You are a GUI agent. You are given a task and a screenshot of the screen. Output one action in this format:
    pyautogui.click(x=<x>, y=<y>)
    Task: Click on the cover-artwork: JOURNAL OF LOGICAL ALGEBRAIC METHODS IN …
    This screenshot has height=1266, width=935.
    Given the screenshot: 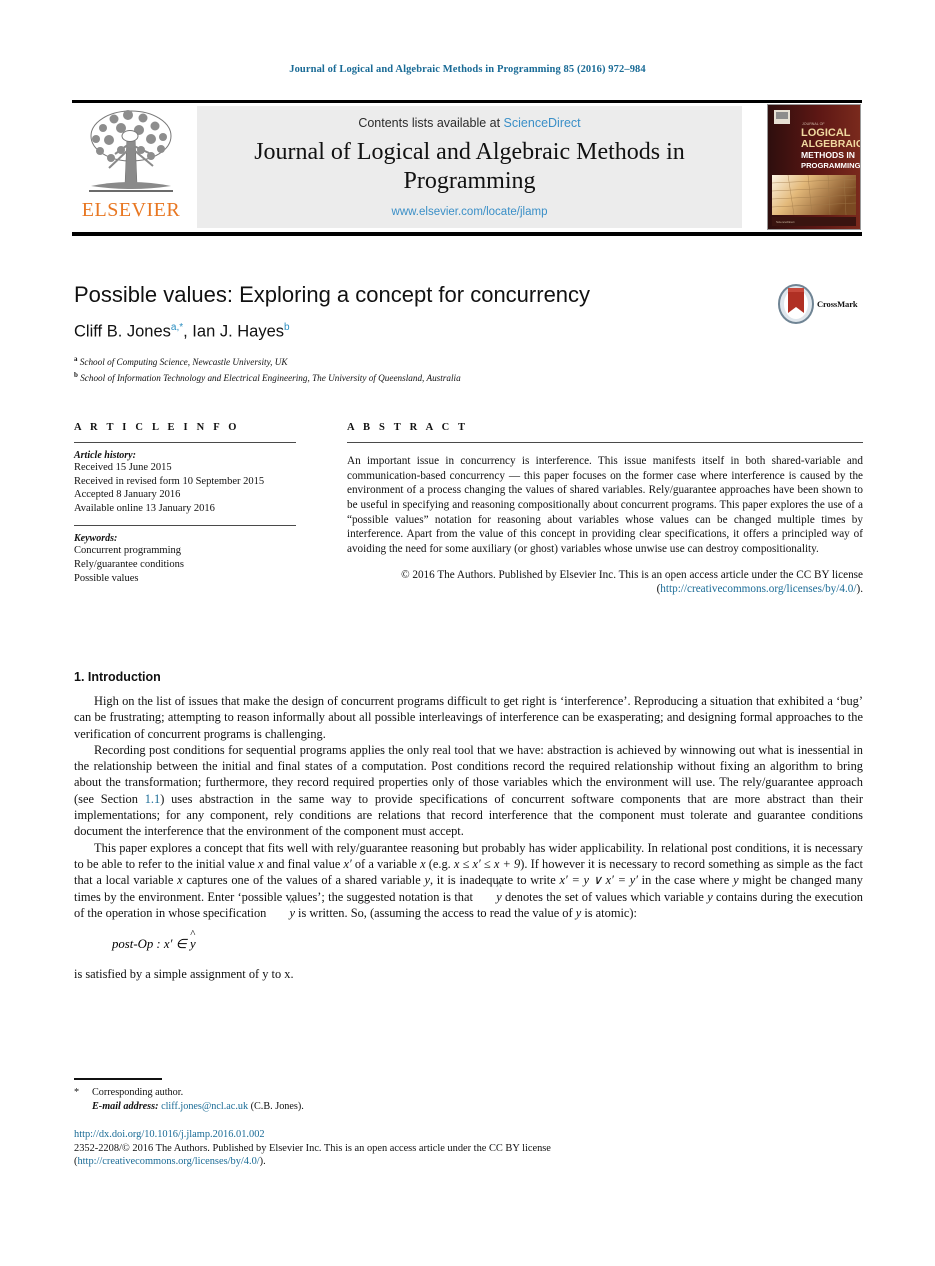 What is the action you would take?
    pyautogui.click(x=814, y=167)
    